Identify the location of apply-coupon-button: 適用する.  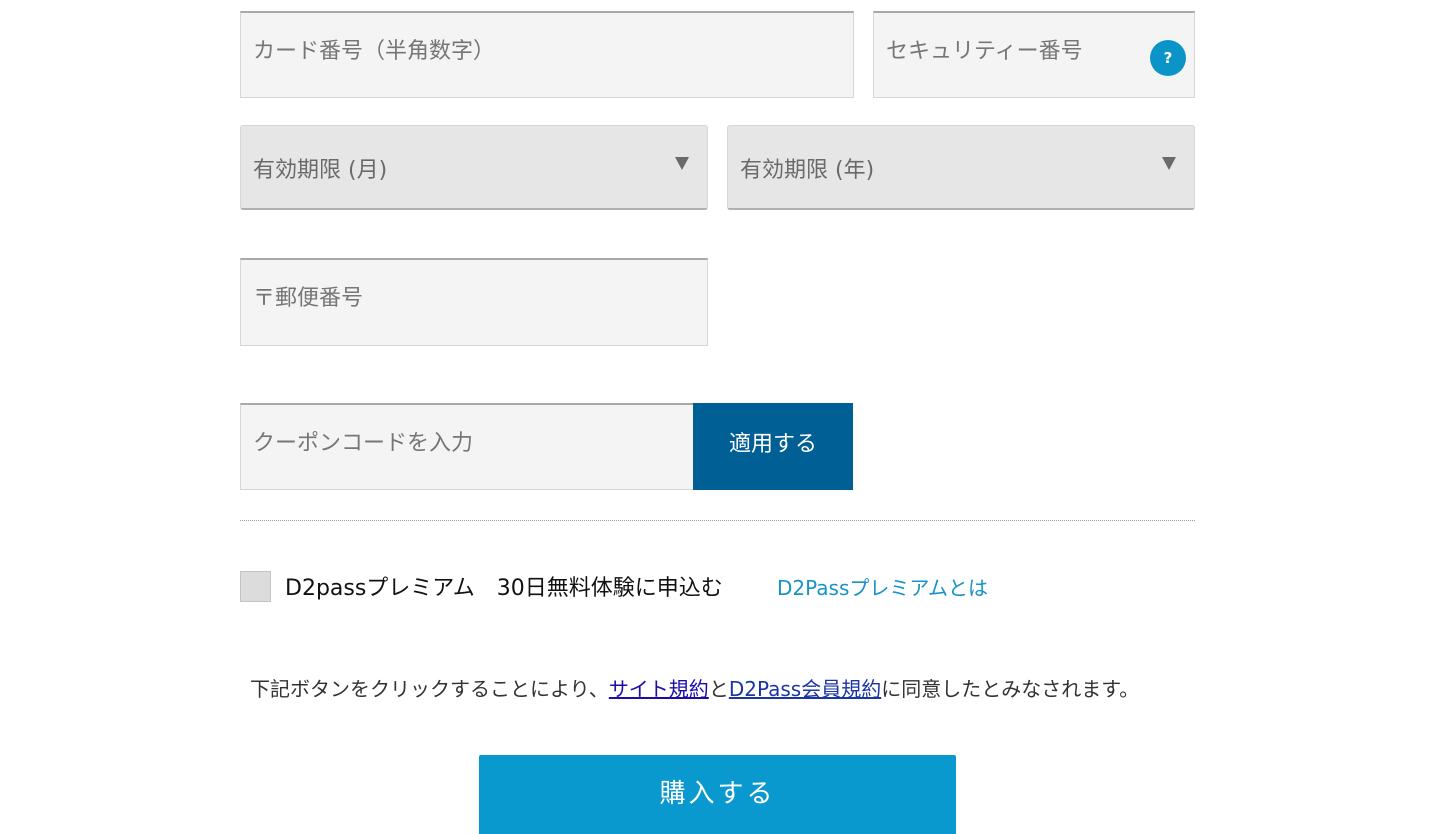
(773, 446).